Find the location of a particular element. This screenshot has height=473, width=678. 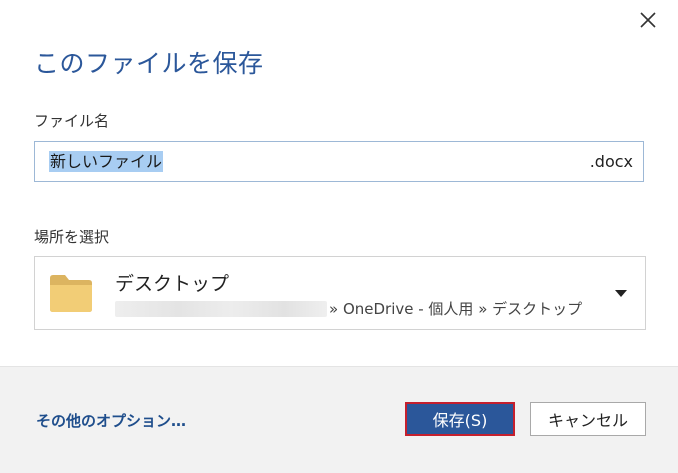

location-picker: デスクトップ » OneDrive - 個人用 » デスクトップ is located at coordinates (340, 293).